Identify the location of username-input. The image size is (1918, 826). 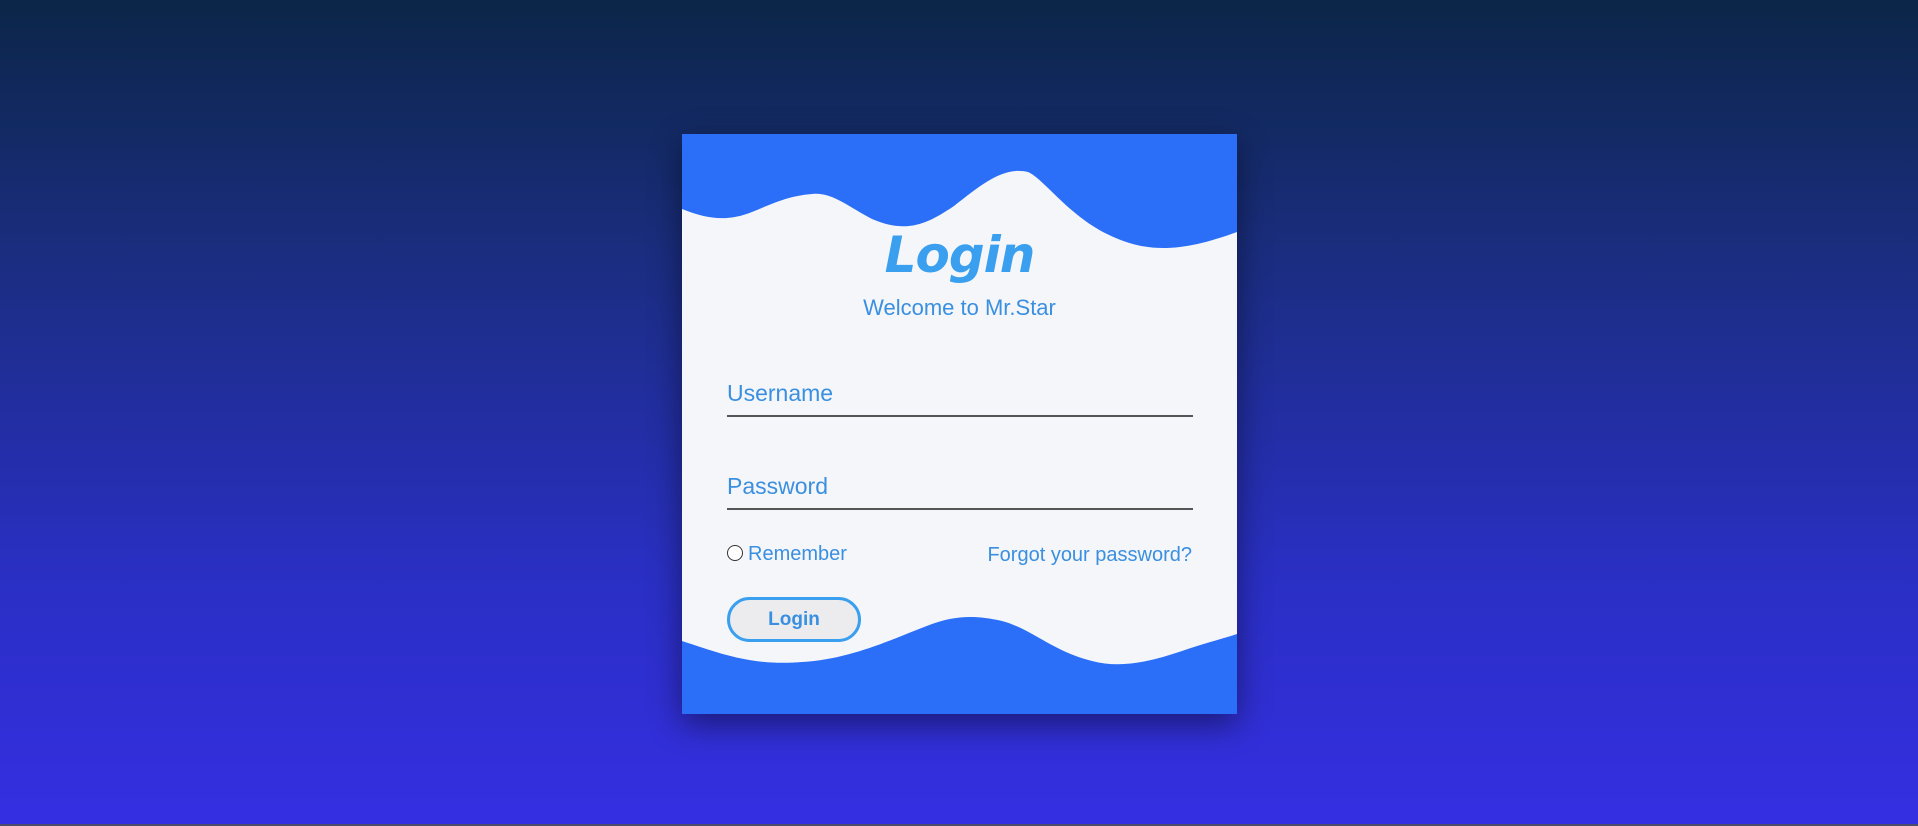
(960, 394).